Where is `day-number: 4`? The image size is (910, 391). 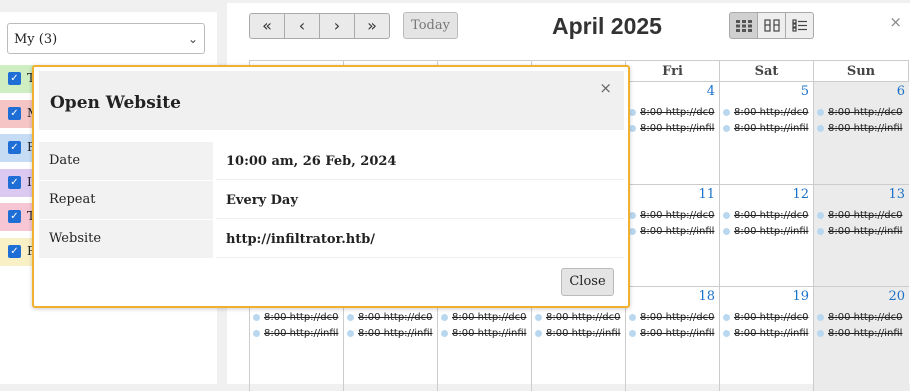 day-number: 4 is located at coordinates (711, 91).